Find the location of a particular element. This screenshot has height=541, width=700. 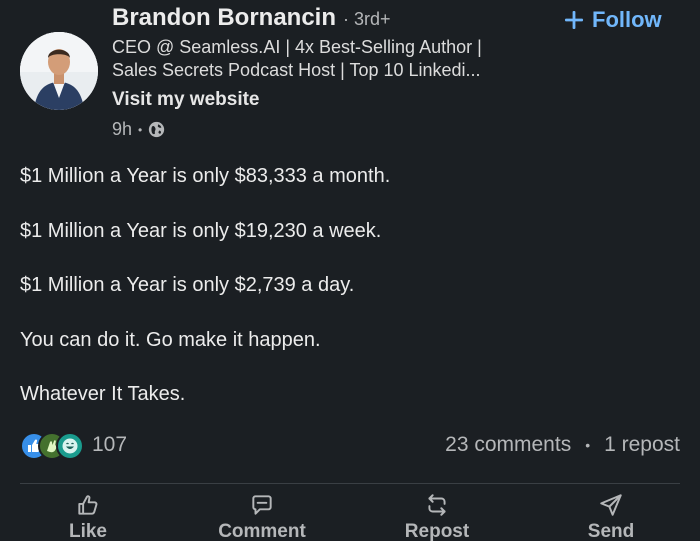

comments-count: 23 comments is located at coordinates (508, 445).